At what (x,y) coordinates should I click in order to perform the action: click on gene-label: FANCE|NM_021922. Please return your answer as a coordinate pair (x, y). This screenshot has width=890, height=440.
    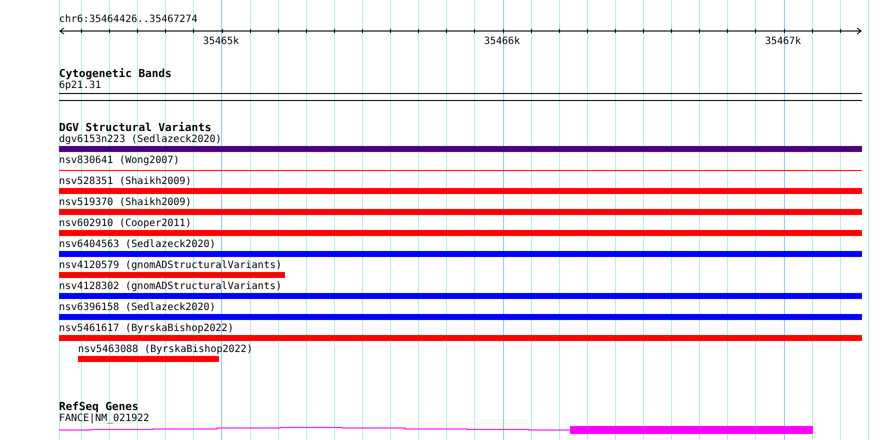
    Looking at the image, I should click on (460, 419).